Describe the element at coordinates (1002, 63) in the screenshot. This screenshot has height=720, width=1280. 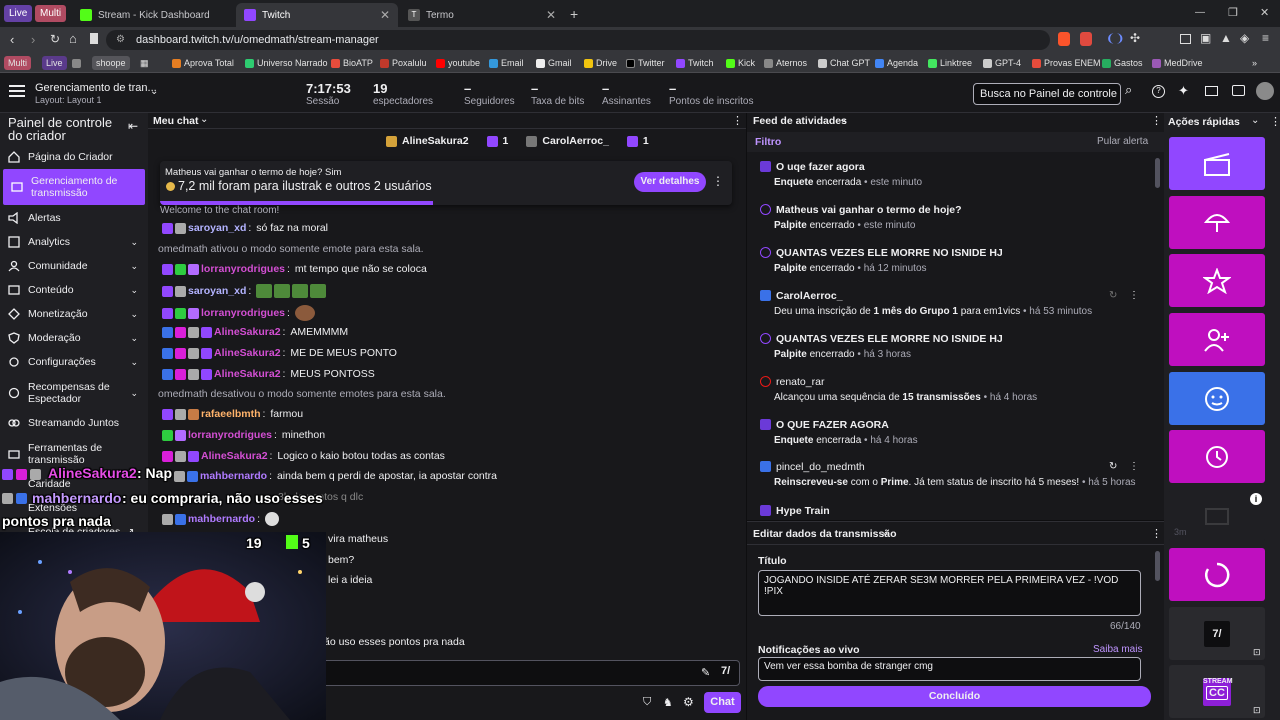
I see `bookmark-gpt4: GPT-4` at that location.